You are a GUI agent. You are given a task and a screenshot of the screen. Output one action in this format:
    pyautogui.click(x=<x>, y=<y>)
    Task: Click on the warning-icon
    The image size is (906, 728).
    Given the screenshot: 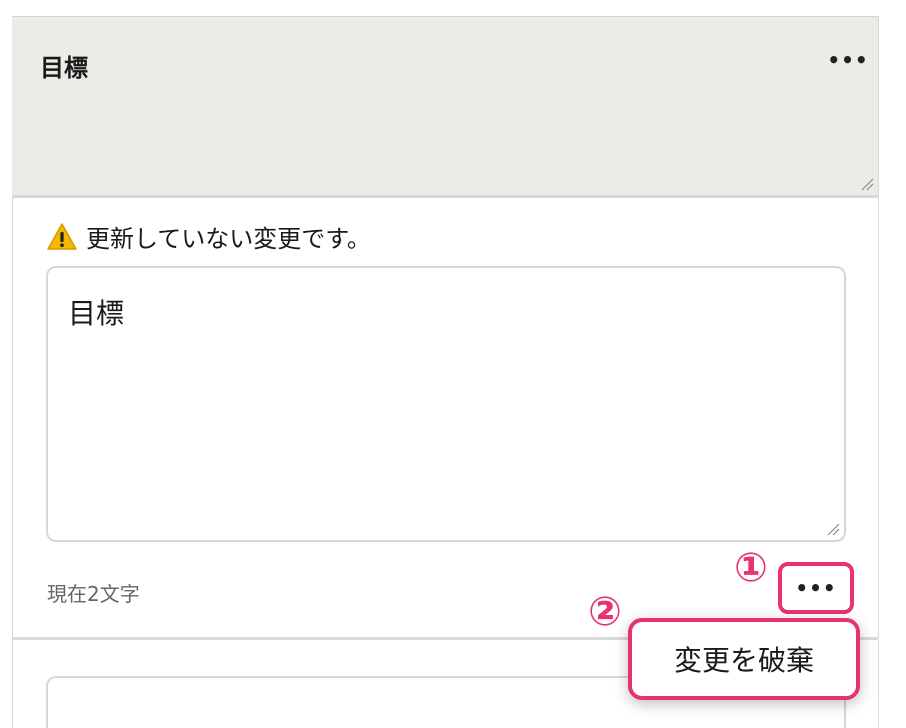 What is the action you would take?
    pyautogui.click(x=62, y=236)
    